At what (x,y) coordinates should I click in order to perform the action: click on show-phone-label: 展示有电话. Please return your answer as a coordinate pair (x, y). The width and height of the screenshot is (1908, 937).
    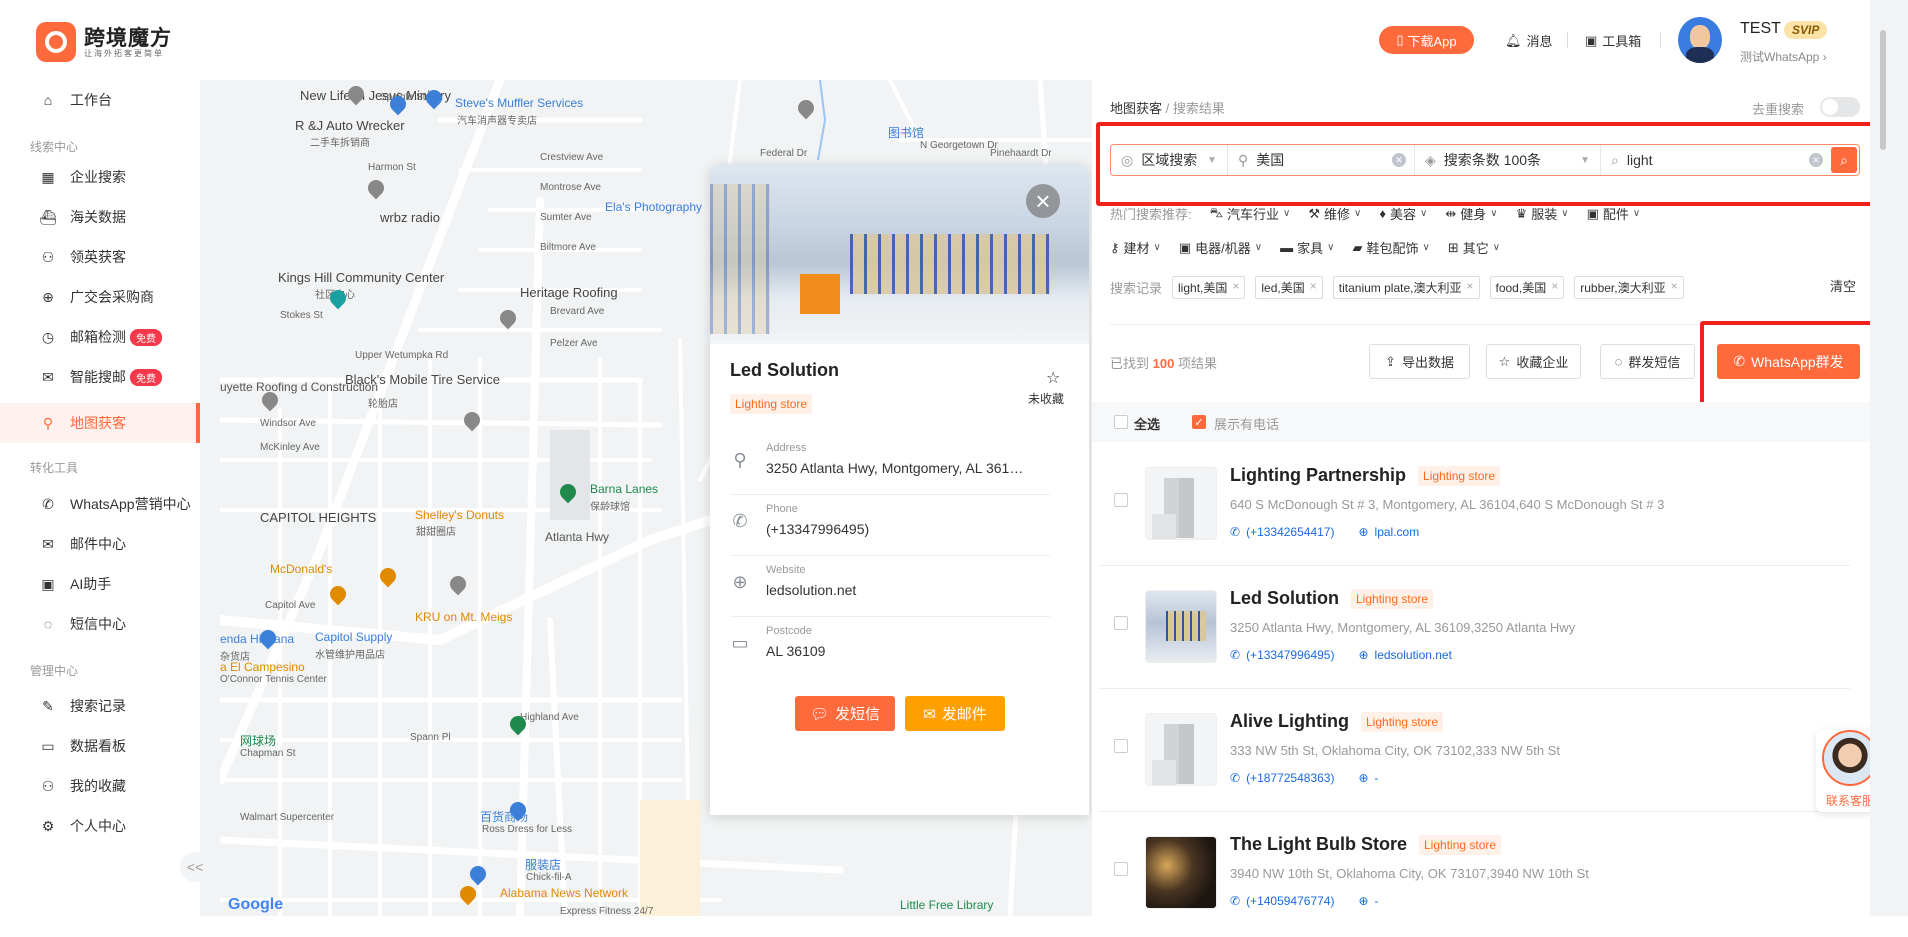
    Looking at the image, I should click on (1246, 423).